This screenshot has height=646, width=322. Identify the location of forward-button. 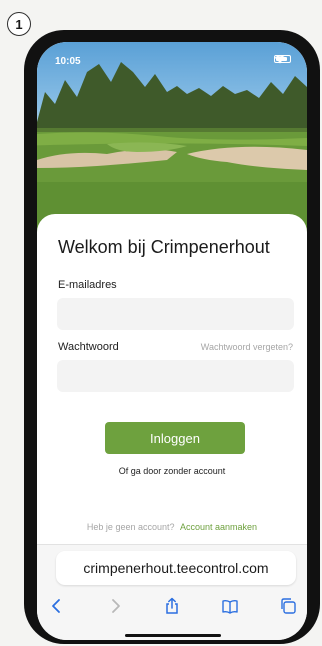
(115, 606).